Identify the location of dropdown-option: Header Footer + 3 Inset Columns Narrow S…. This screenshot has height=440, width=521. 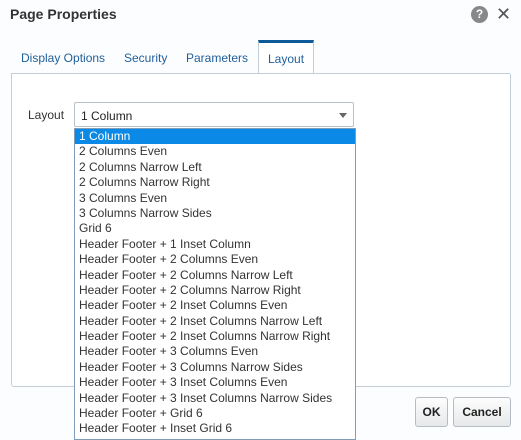
(215, 398).